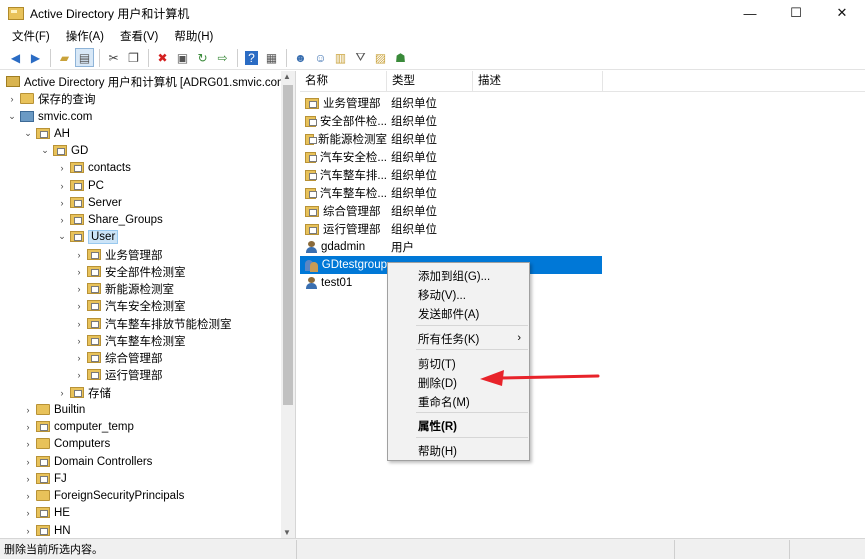 Image resolution: width=865 pixels, height=559 pixels. I want to click on tree-item-ah: ⌄ AH, so click(46, 133).